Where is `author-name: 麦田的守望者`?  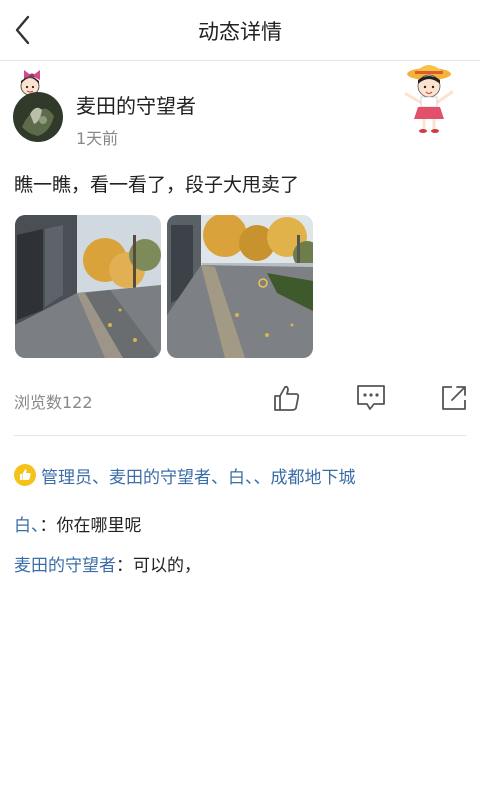
author-name: 麦田的守望者 is located at coordinates (136, 104).